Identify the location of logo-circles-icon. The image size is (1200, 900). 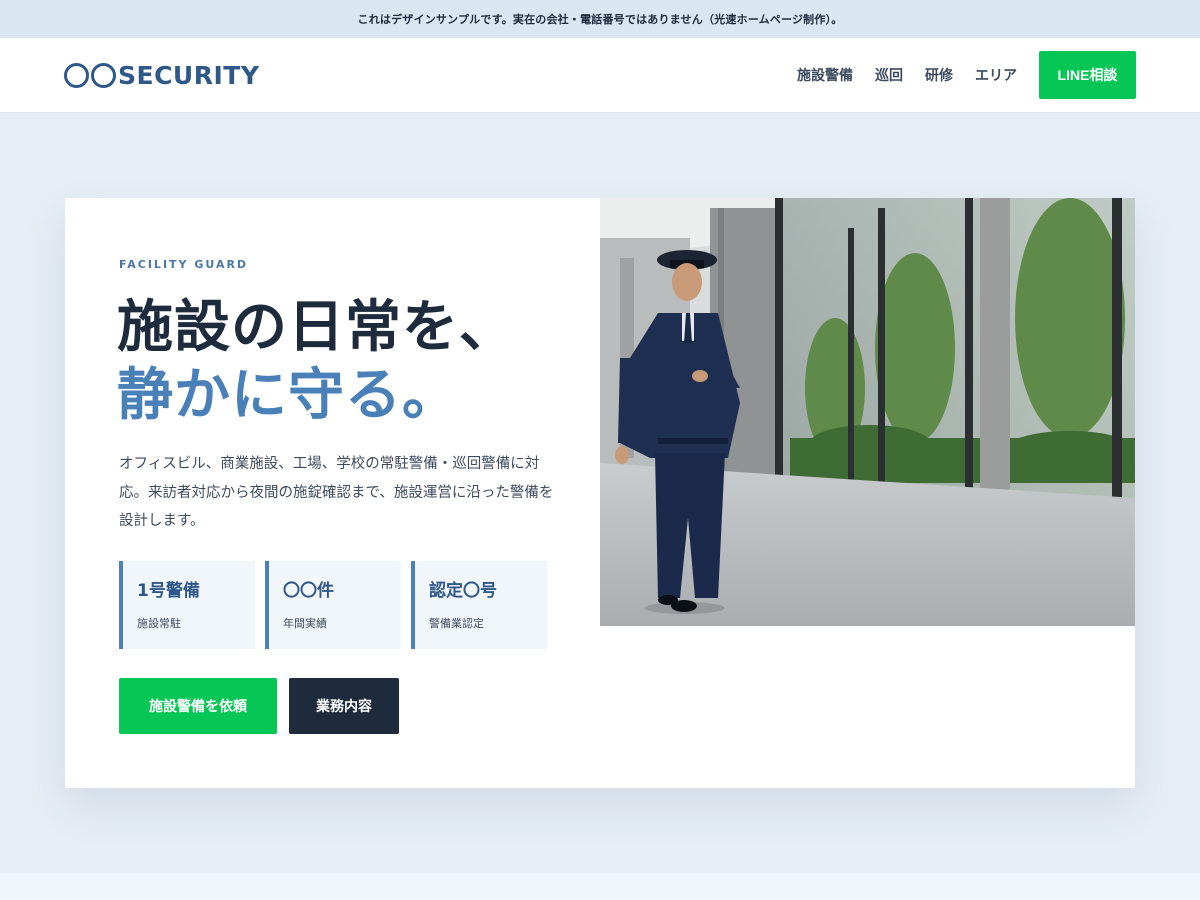
(90, 75).